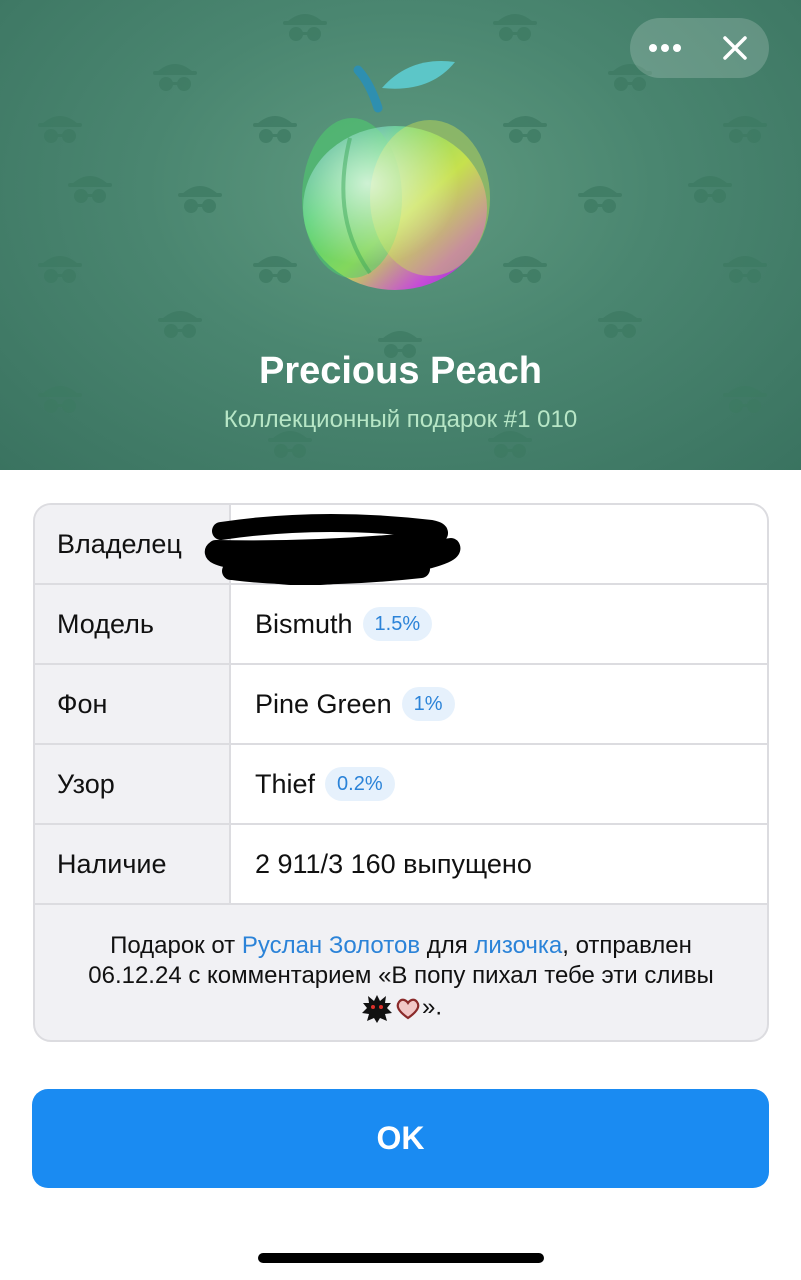  I want to click on table-row-pattern: Узор Thief 0.2%, so click(401, 785).